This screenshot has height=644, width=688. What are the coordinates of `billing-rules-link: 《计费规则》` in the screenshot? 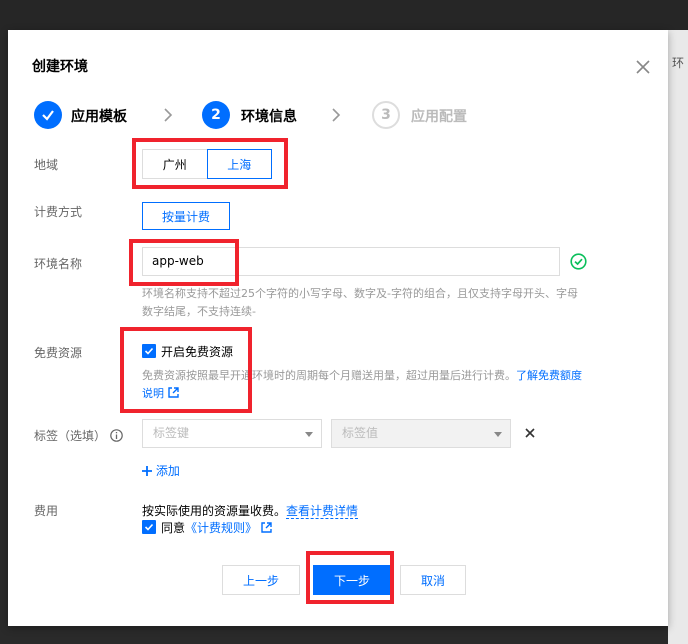 It's located at (221, 528).